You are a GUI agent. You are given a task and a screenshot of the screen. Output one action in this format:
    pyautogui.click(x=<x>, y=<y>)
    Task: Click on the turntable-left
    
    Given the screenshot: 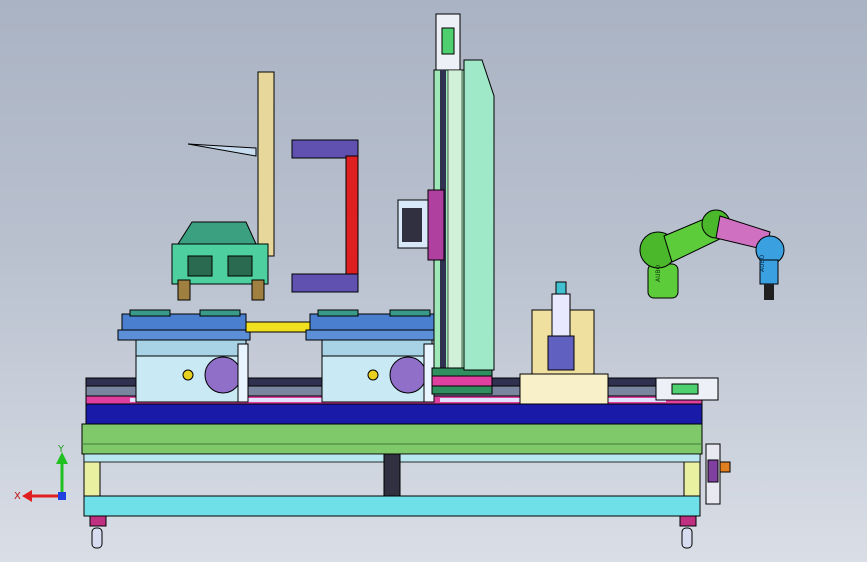 What is the action you would take?
    pyautogui.click(x=184, y=356)
    